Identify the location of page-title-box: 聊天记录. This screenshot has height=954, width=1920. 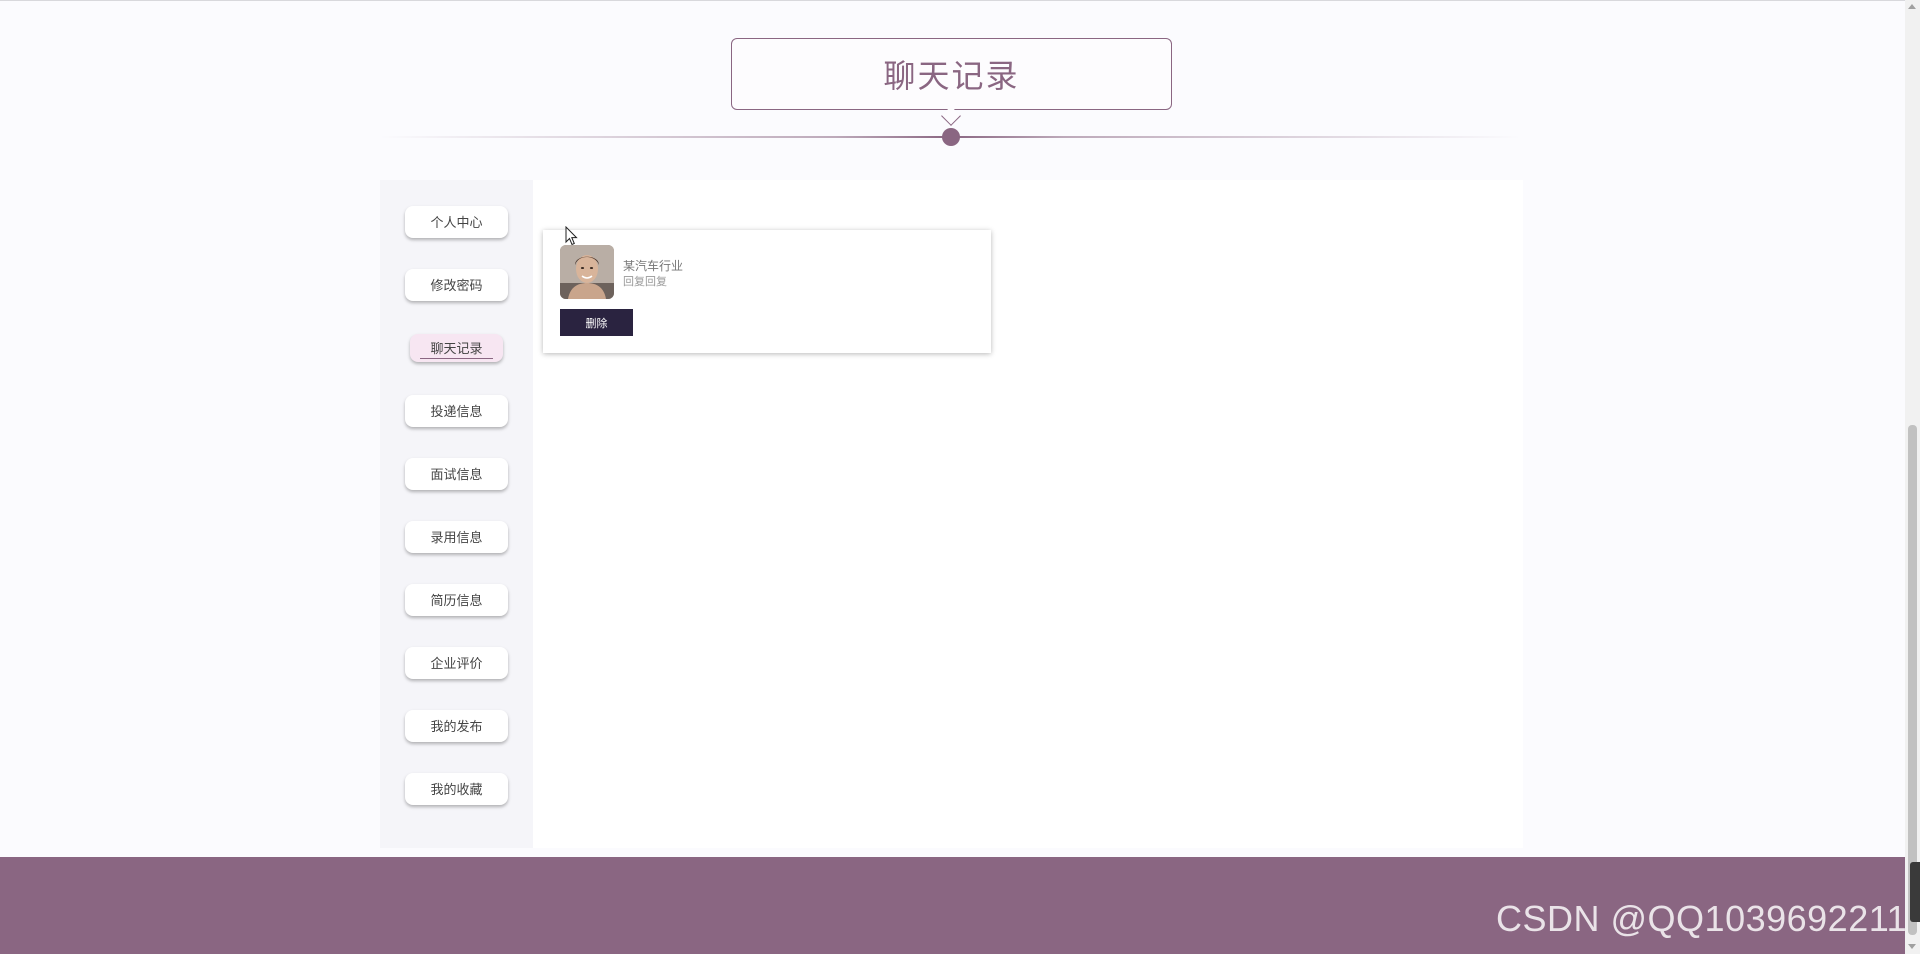
(951, 74).